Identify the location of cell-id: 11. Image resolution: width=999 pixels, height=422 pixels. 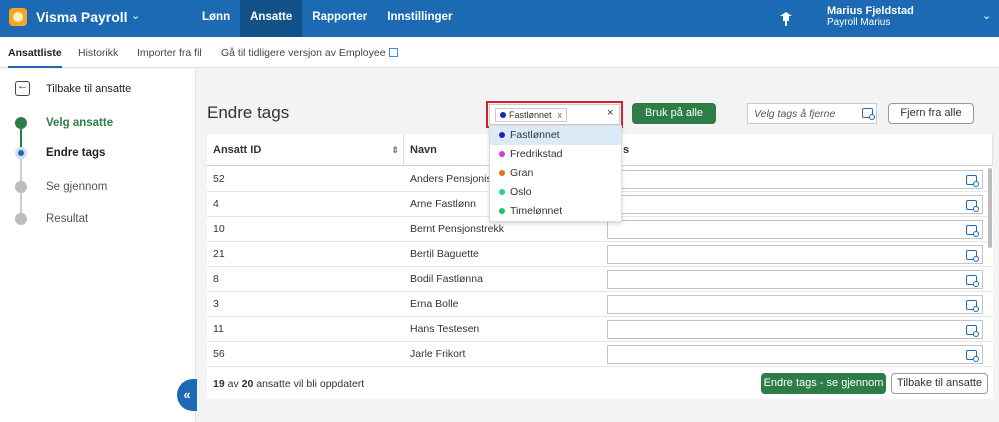
(218, 329).